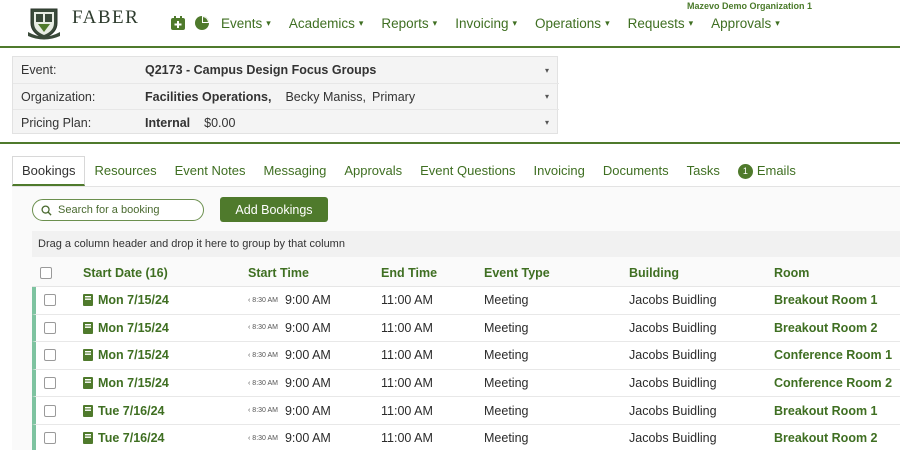 The image size is (900, 450). I want to click on nav-divider, so click(450, 47).